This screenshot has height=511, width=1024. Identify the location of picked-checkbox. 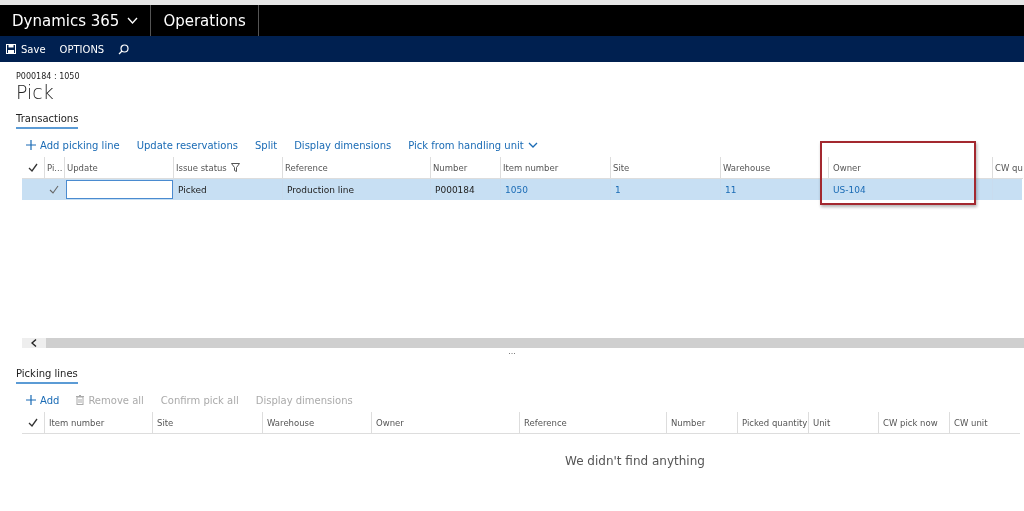
(54, 189).